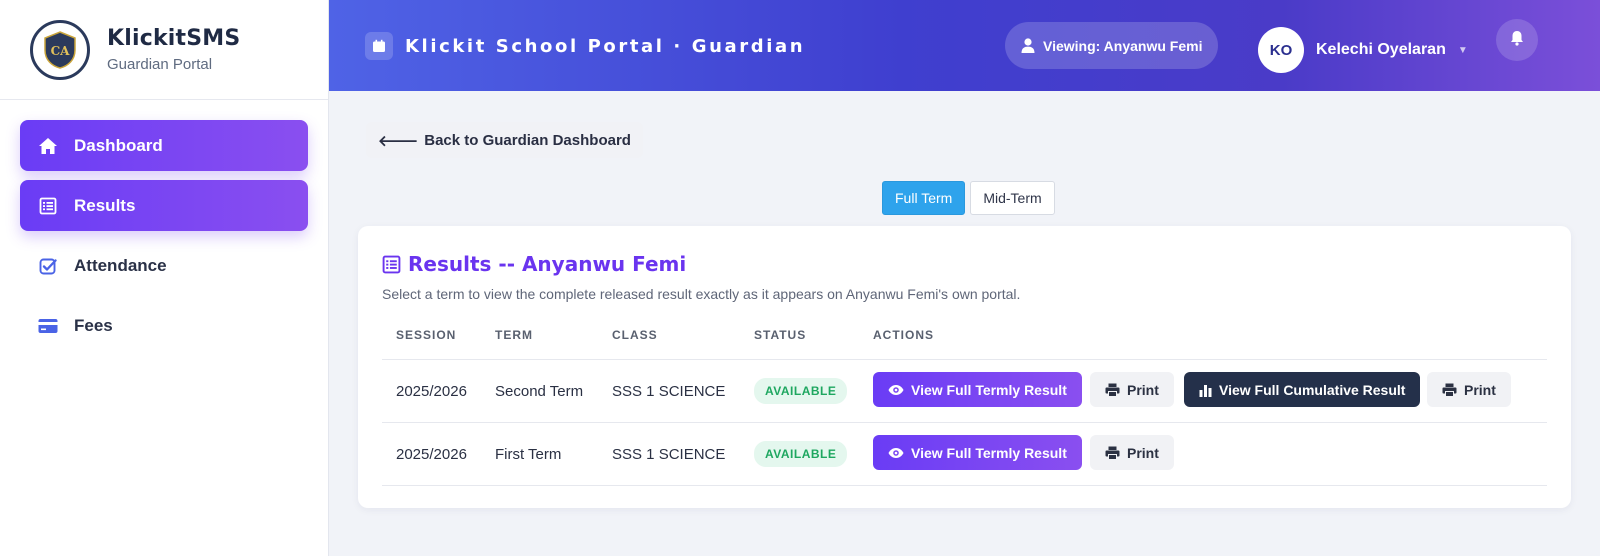  What do you see at coordinates (48, 326) in the screenshot?
I see `credit-card-icon` at bounding box center [48, 326].